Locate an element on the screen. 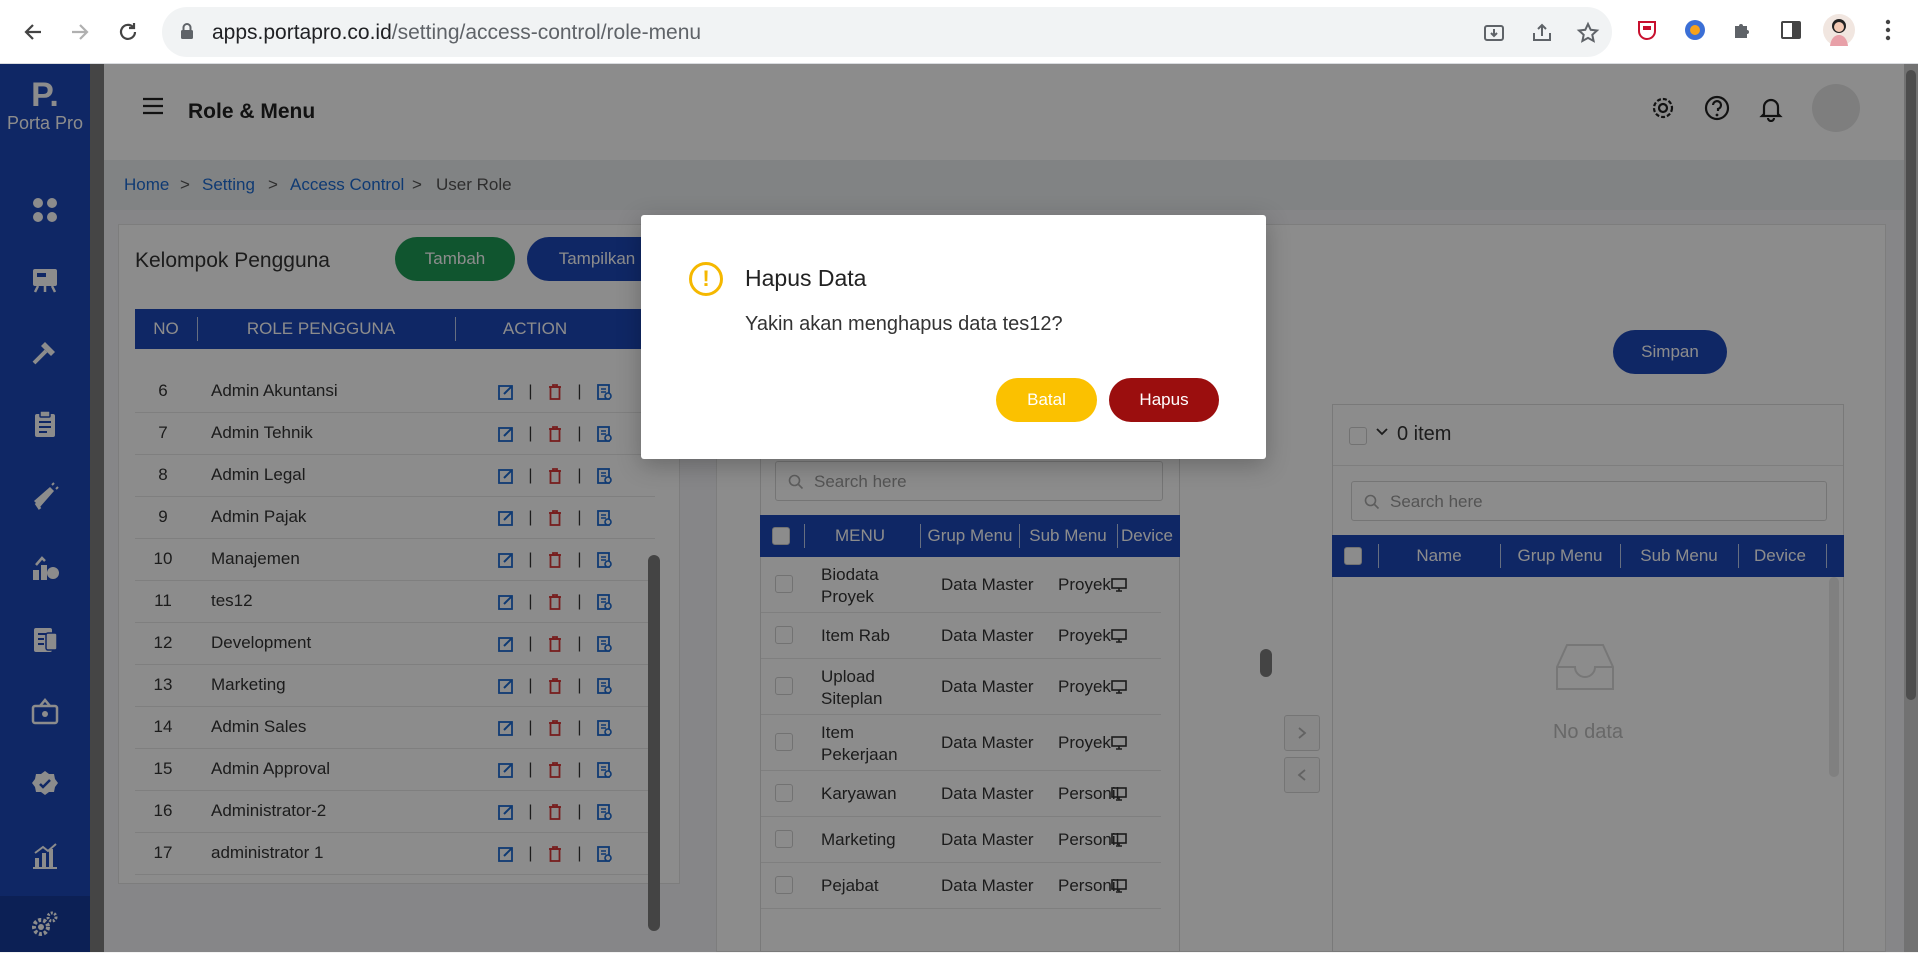 Image resolution: width=1918 pixels, height=953 pixels. install-icon is located at coordinates (1494, 33).